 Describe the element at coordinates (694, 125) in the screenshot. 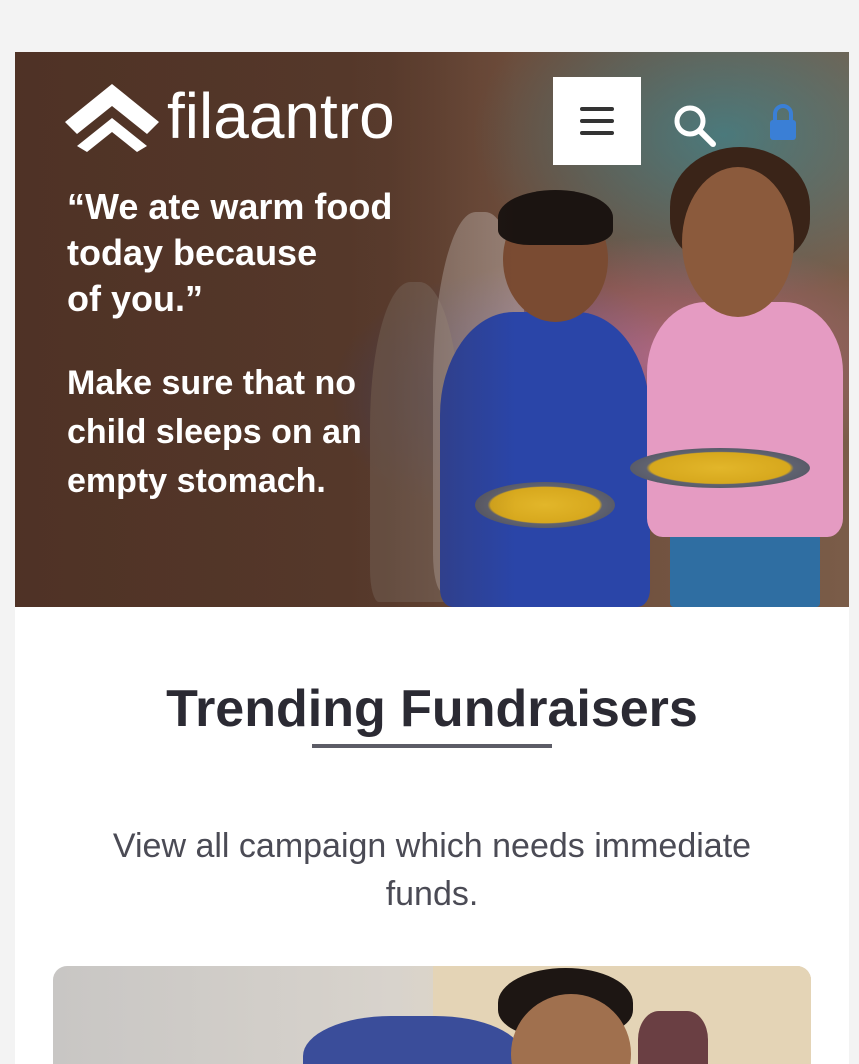

I see `search-icon` at that location.